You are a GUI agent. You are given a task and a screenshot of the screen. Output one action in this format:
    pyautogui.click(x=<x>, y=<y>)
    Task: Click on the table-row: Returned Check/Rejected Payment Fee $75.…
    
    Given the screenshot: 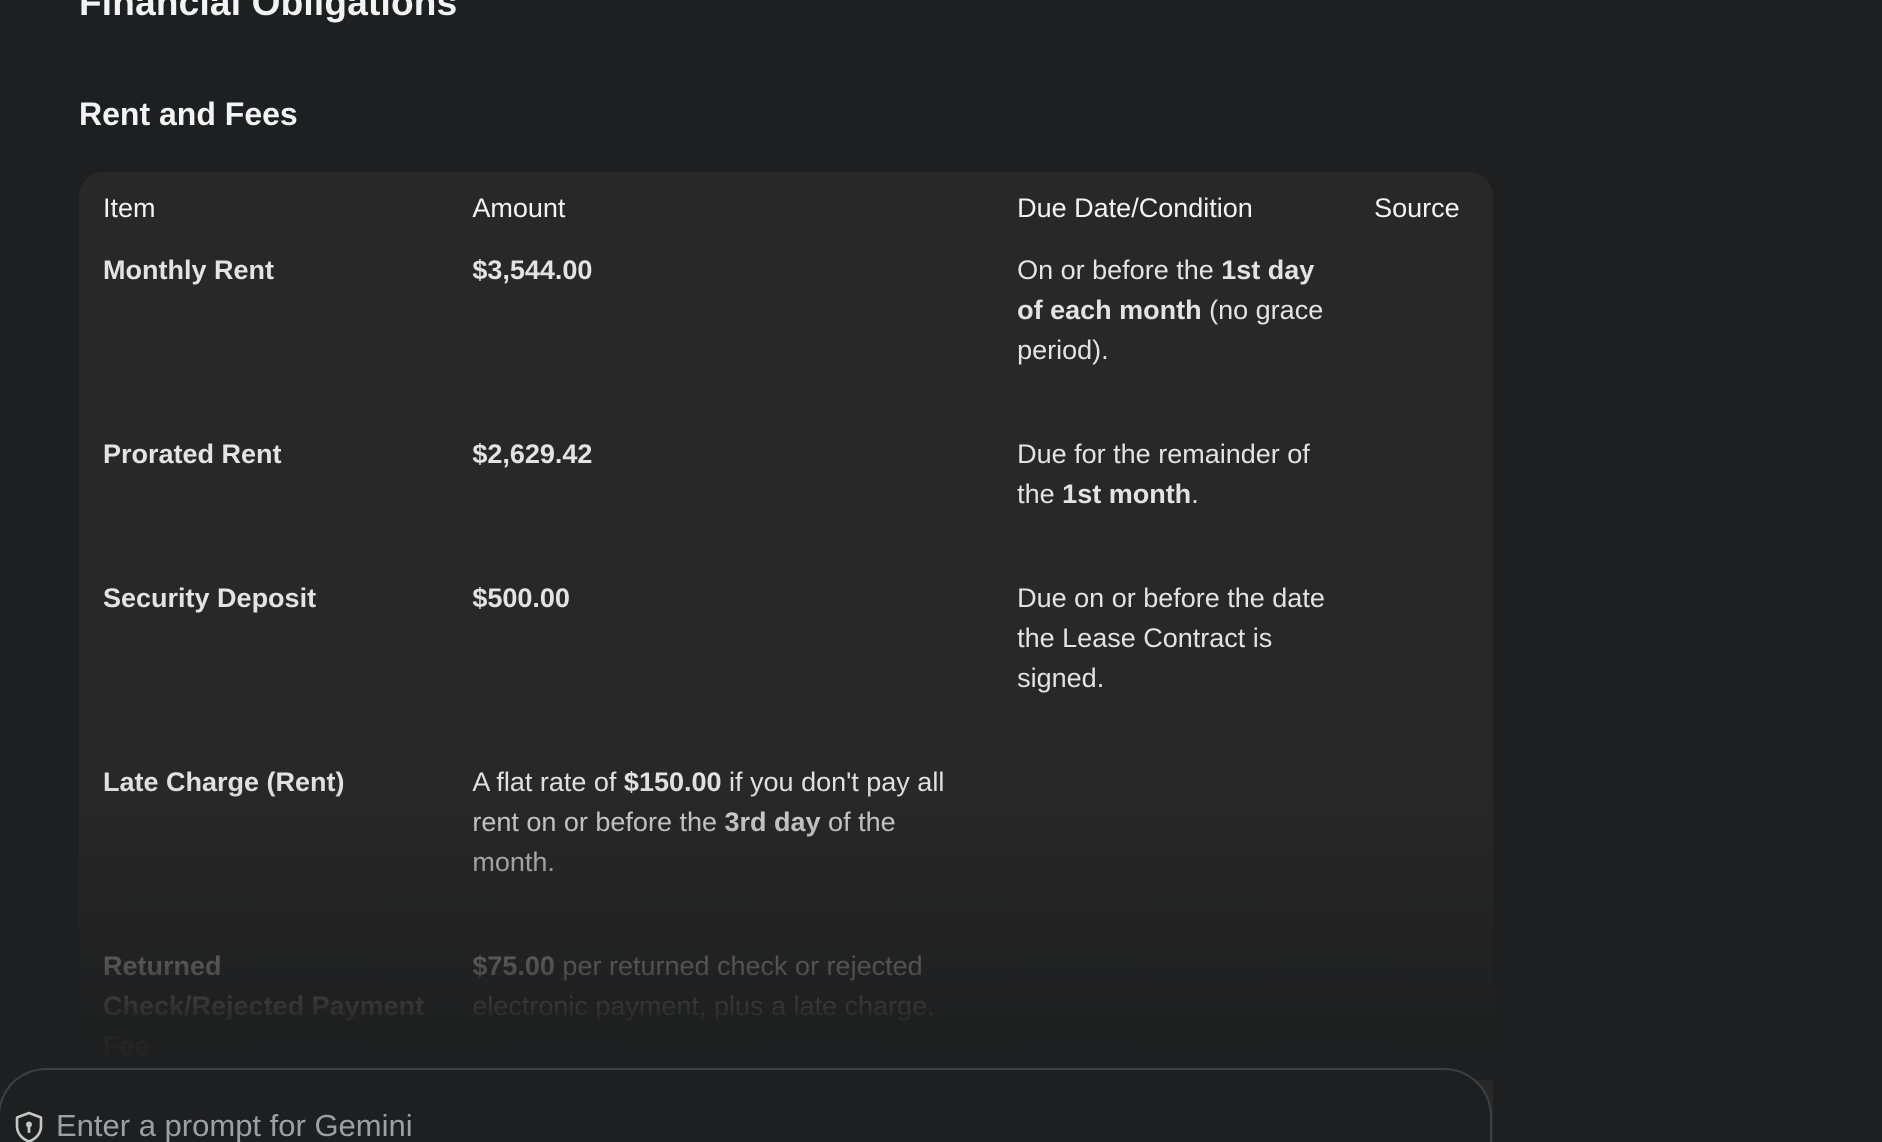 What is the action you would take?
    pyautogui.click(x=786, y=1000)
    